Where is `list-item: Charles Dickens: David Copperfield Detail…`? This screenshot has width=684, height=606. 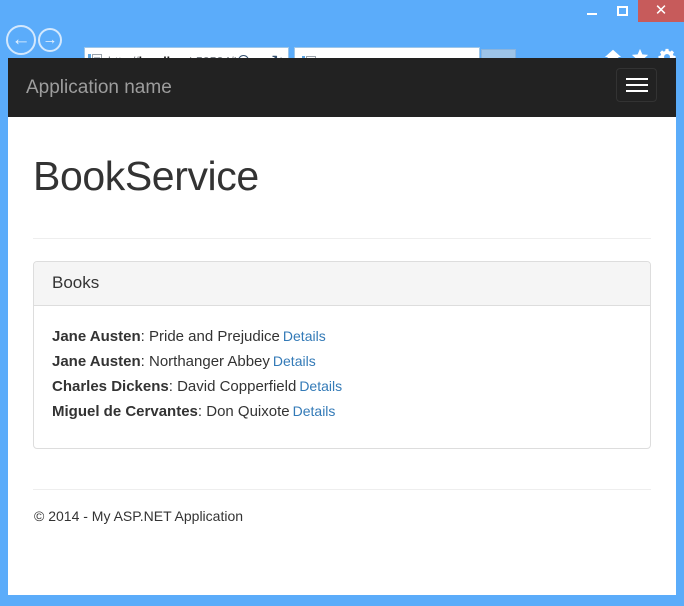
list-item: Charles Dickens: David Copperfield Detail… is located at coordinates (342, 386).